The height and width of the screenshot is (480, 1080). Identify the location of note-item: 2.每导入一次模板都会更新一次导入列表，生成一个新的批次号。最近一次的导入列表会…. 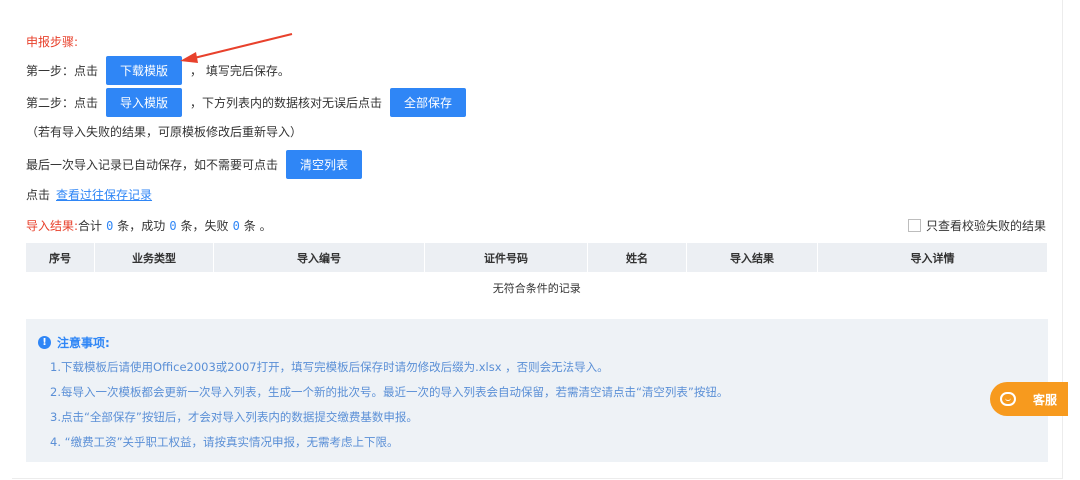
(389, 392).